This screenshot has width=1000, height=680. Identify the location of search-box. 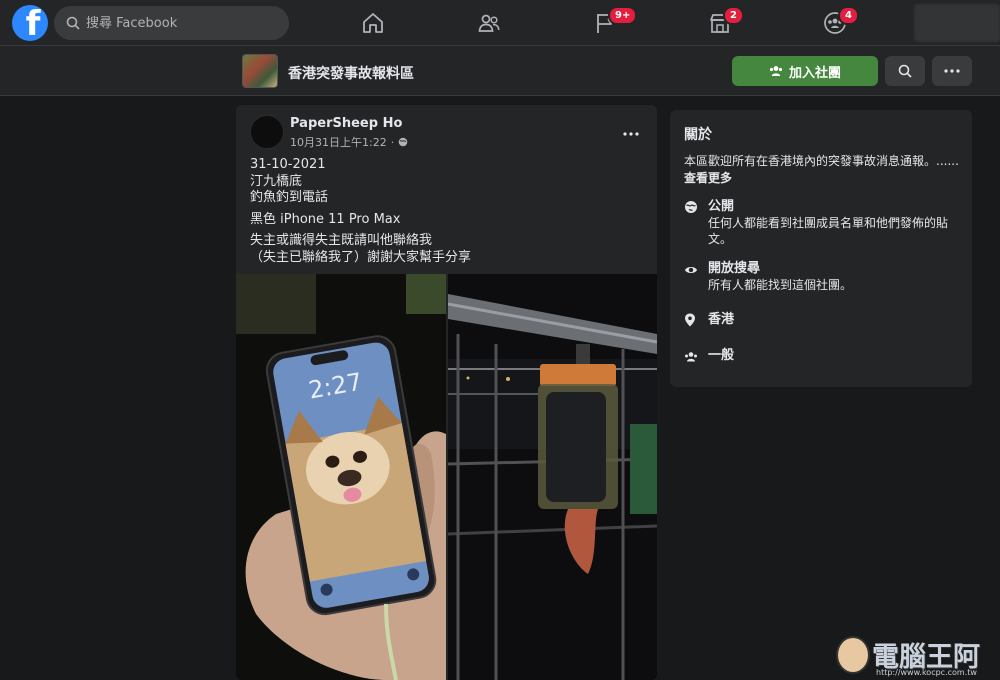
(171, 23).